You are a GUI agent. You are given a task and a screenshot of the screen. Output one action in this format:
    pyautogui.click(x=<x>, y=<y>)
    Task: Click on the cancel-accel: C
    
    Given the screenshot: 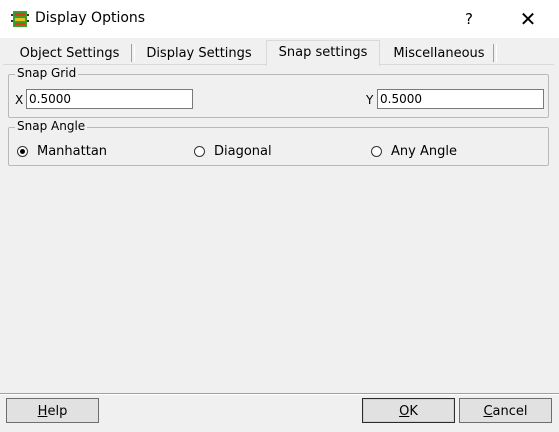 What is the action you would take?
    pyautogui.click(x=488, y=411)
    